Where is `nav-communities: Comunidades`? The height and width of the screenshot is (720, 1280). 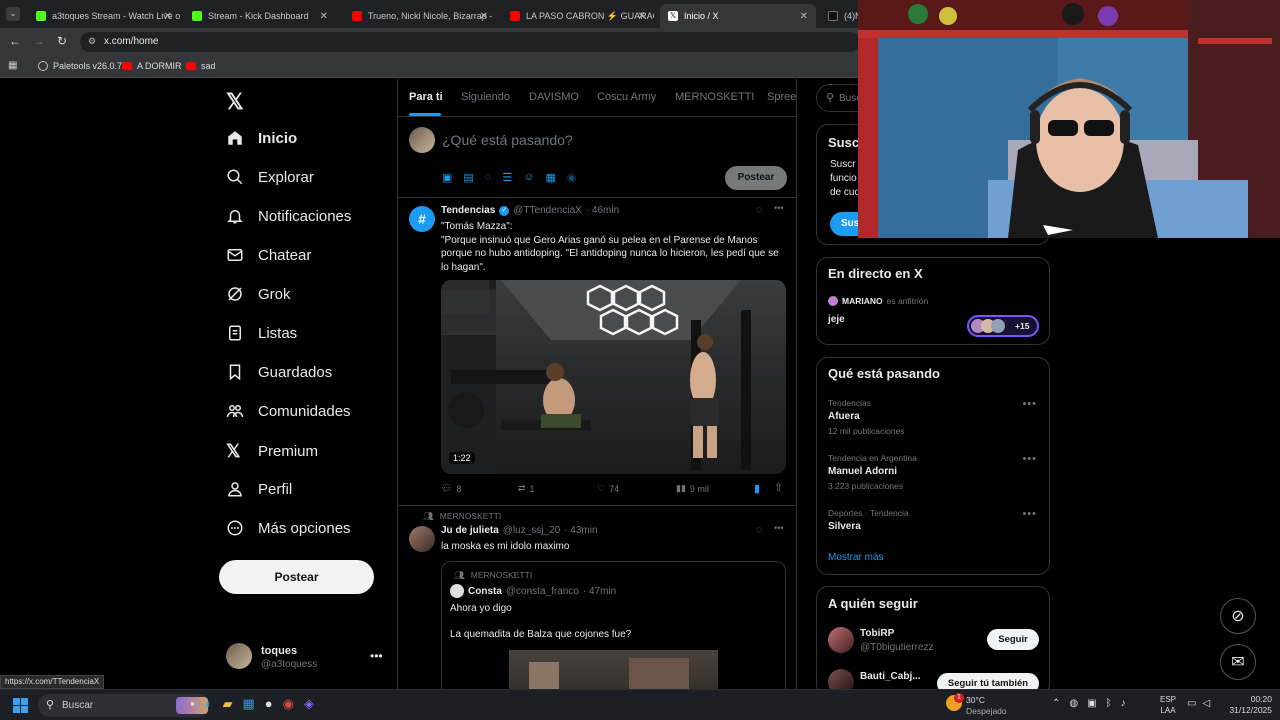
nav-communities: Comunidades is located at coordinates (288, 411).